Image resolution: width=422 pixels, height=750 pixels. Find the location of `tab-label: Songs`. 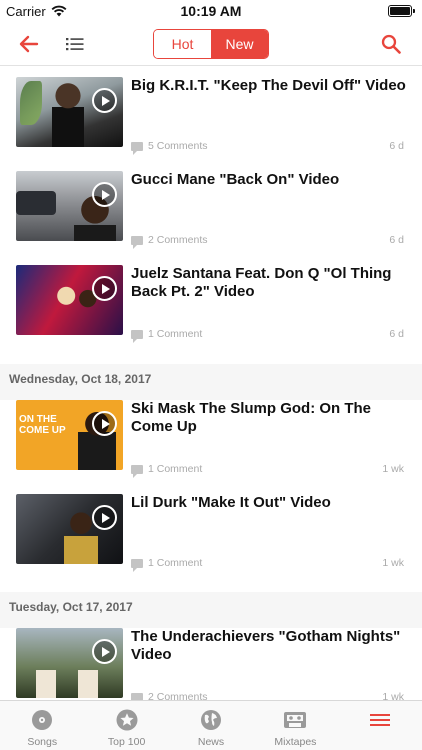

tab-label: Songs is located at coordinates (42, 742).